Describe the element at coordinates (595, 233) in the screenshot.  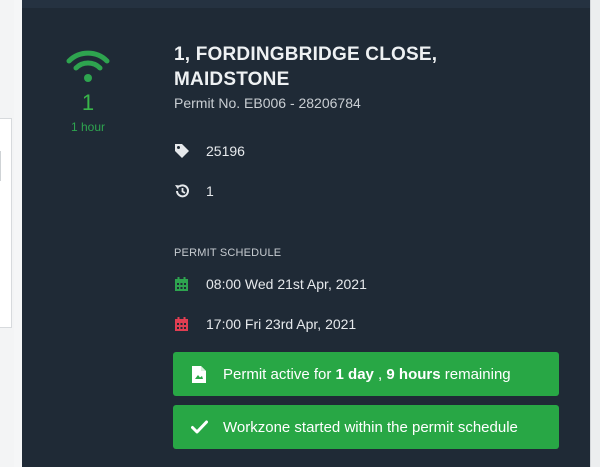
I see `scrollbar` at that location.